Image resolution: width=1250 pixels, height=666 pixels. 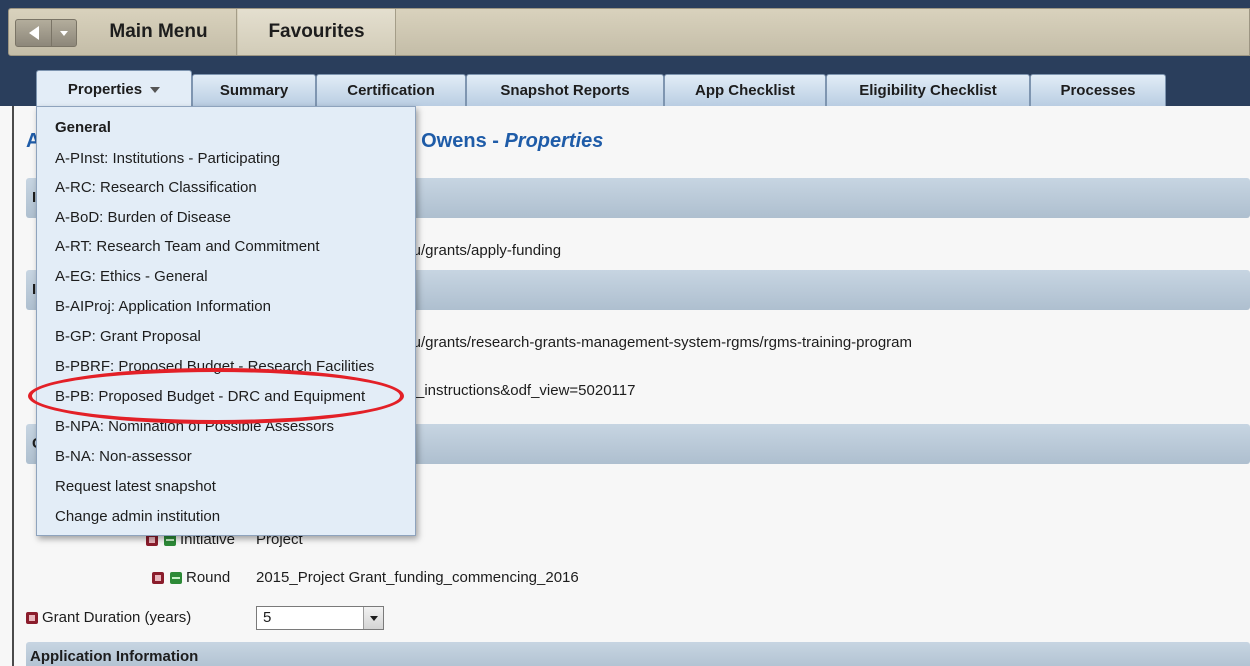 What do you see at coordinates (565, 90) in the screenshot?
I see `tab-snapshot-reports: Snapshot Reports` at bounding box center [565, 90].